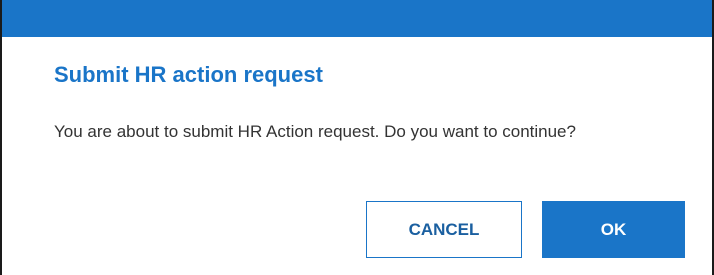 Image resolution: width=714 pixels, height=275 pixels. What do you see at coordinates (357, 18) in the screenshot?
I see `dialog-header-bar` at bounding box center [357, 18].